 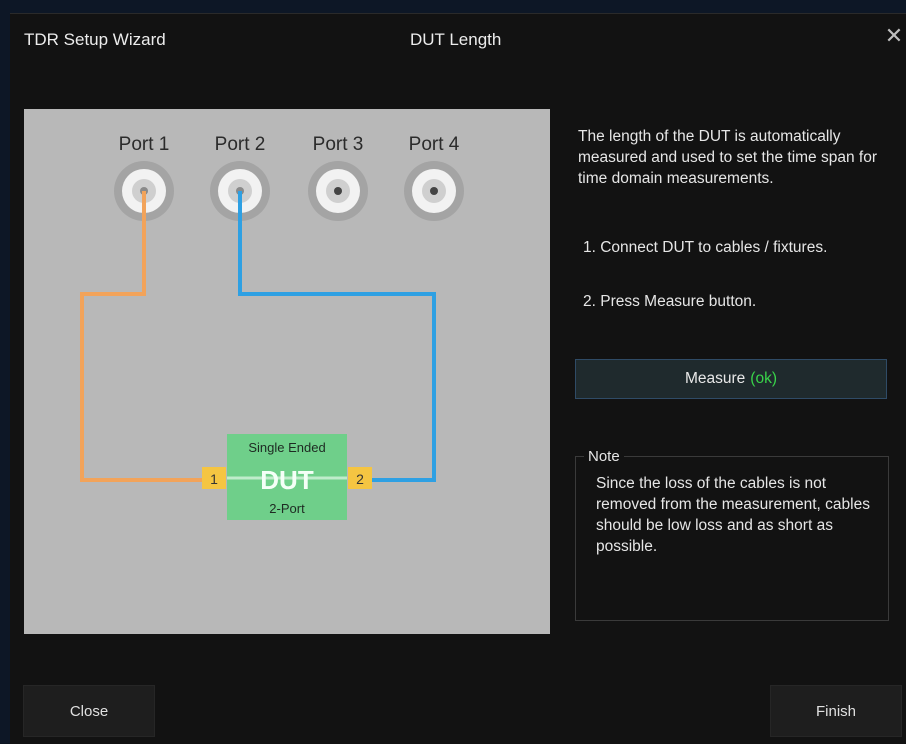 What do you see at coordinates (604, 456) in the screenshot?
I see `note-title: Note` at bounding box center [604, 456].